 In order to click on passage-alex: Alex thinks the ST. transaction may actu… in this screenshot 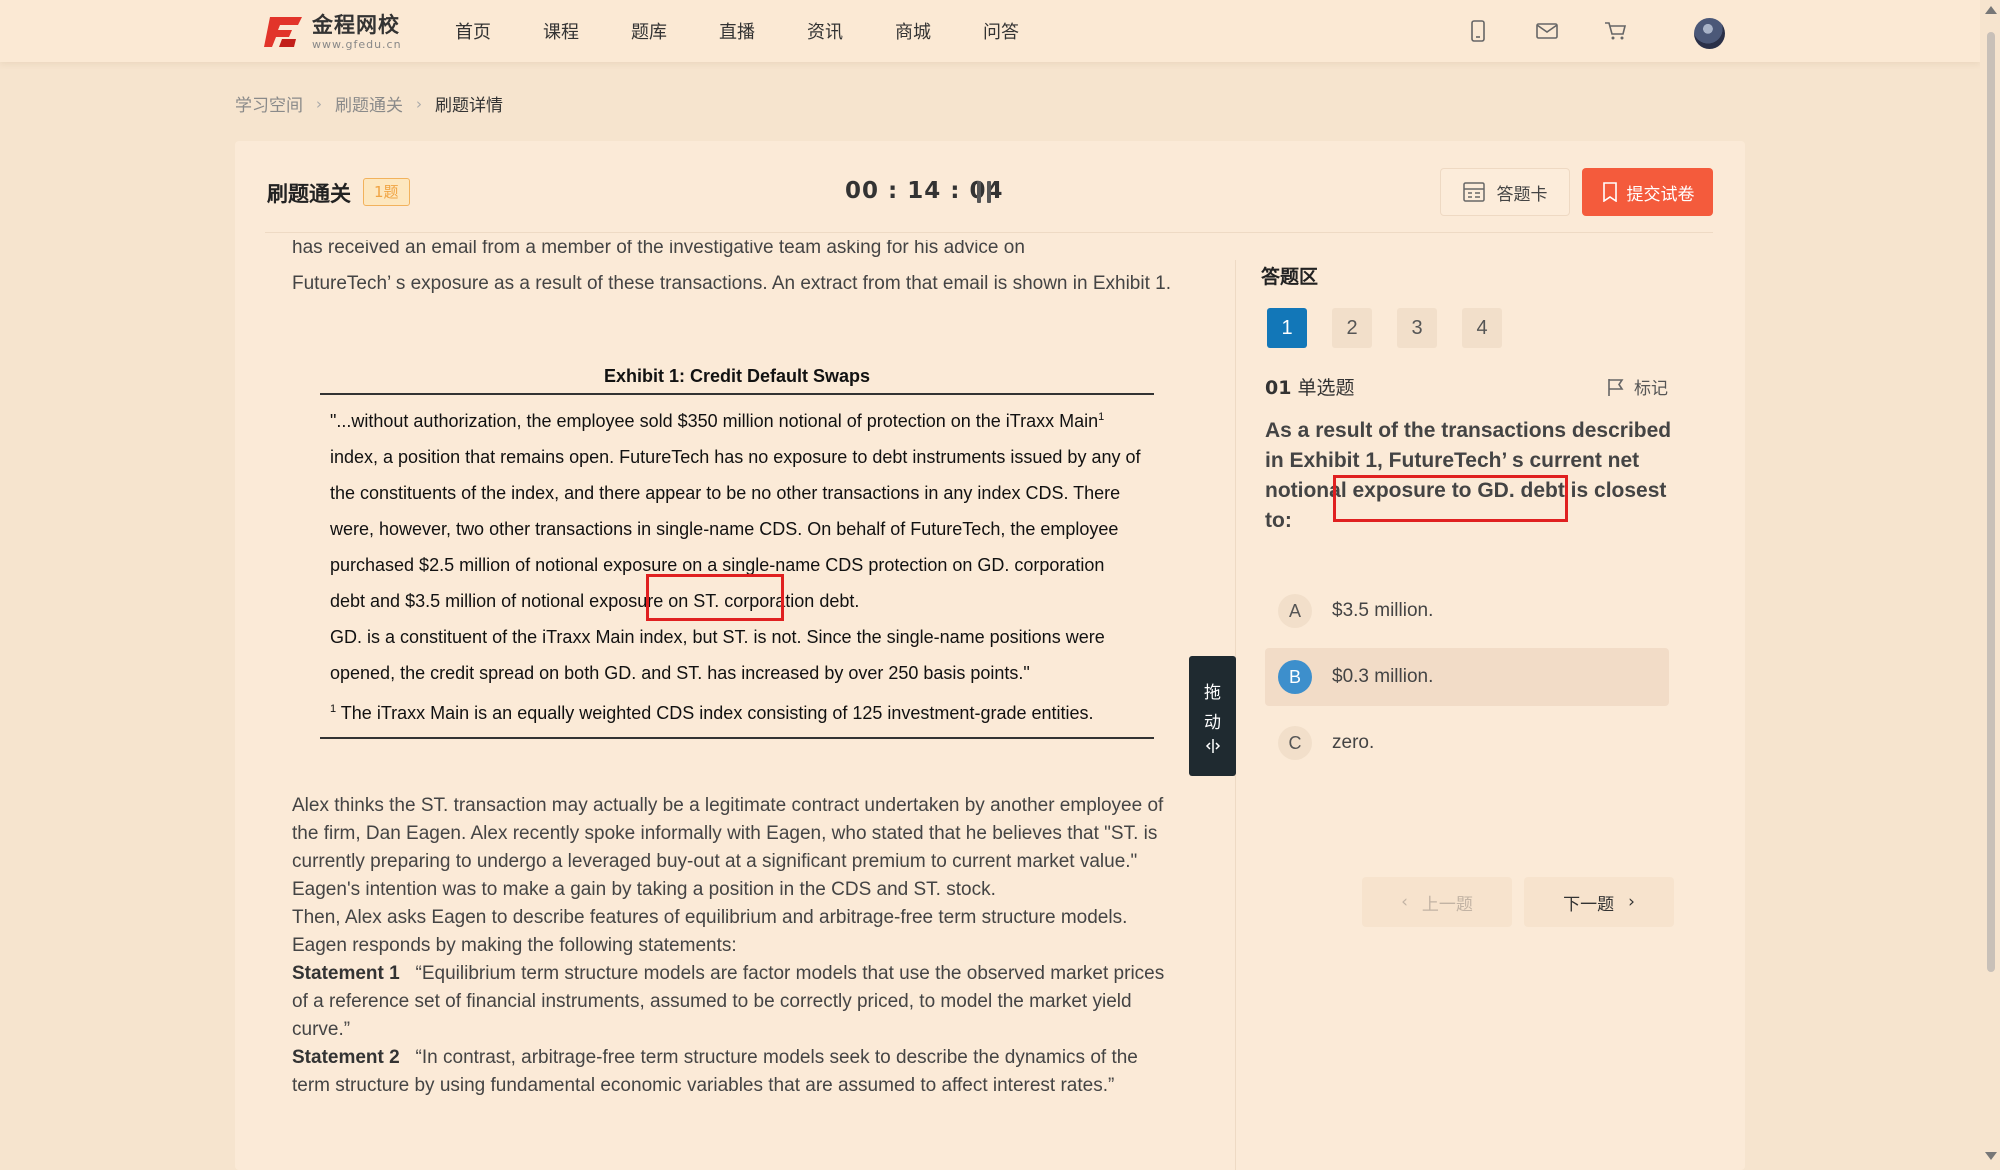, I will do `click(728, 847)`.